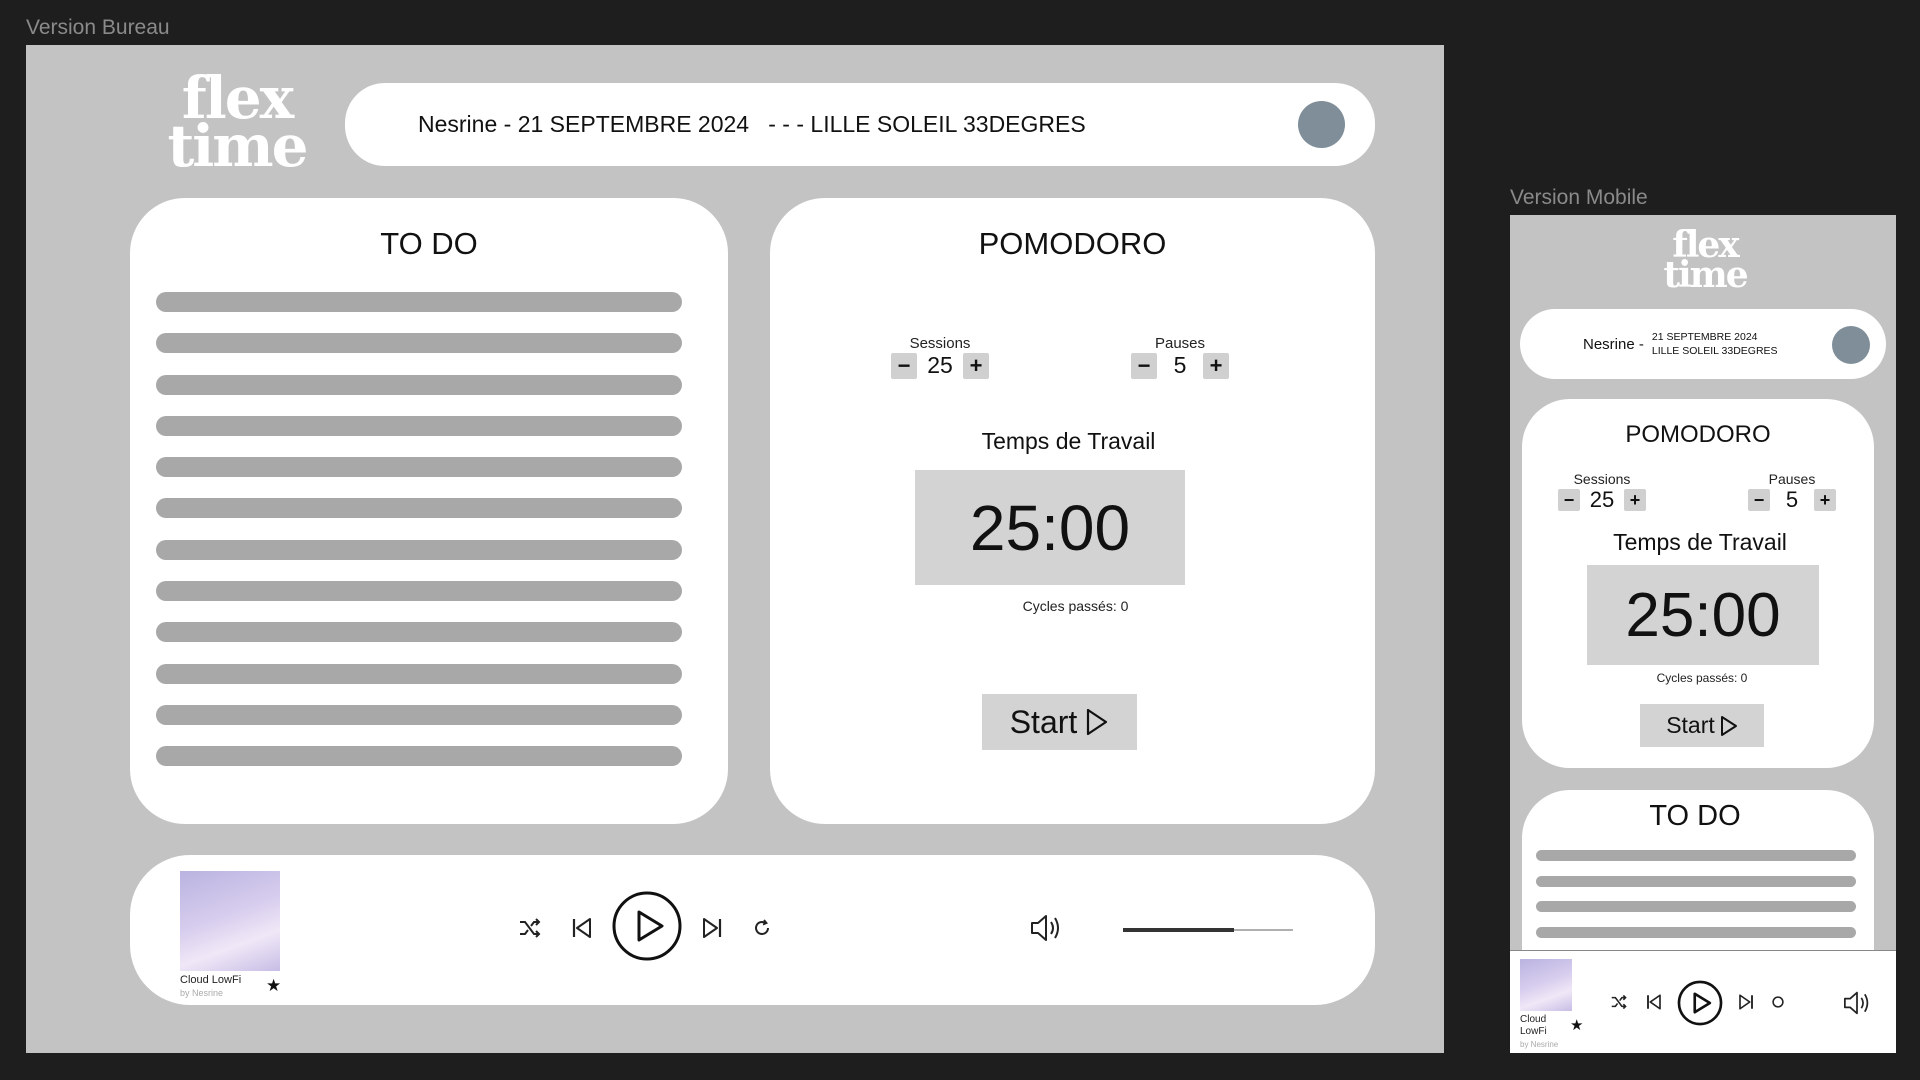  Describe the element at coordinates (1715, 344) in the screenshot. I see `header-info: 21 SEPTEMBRE 2024 LILLE SOLEIL 33DEGRES` at that location.